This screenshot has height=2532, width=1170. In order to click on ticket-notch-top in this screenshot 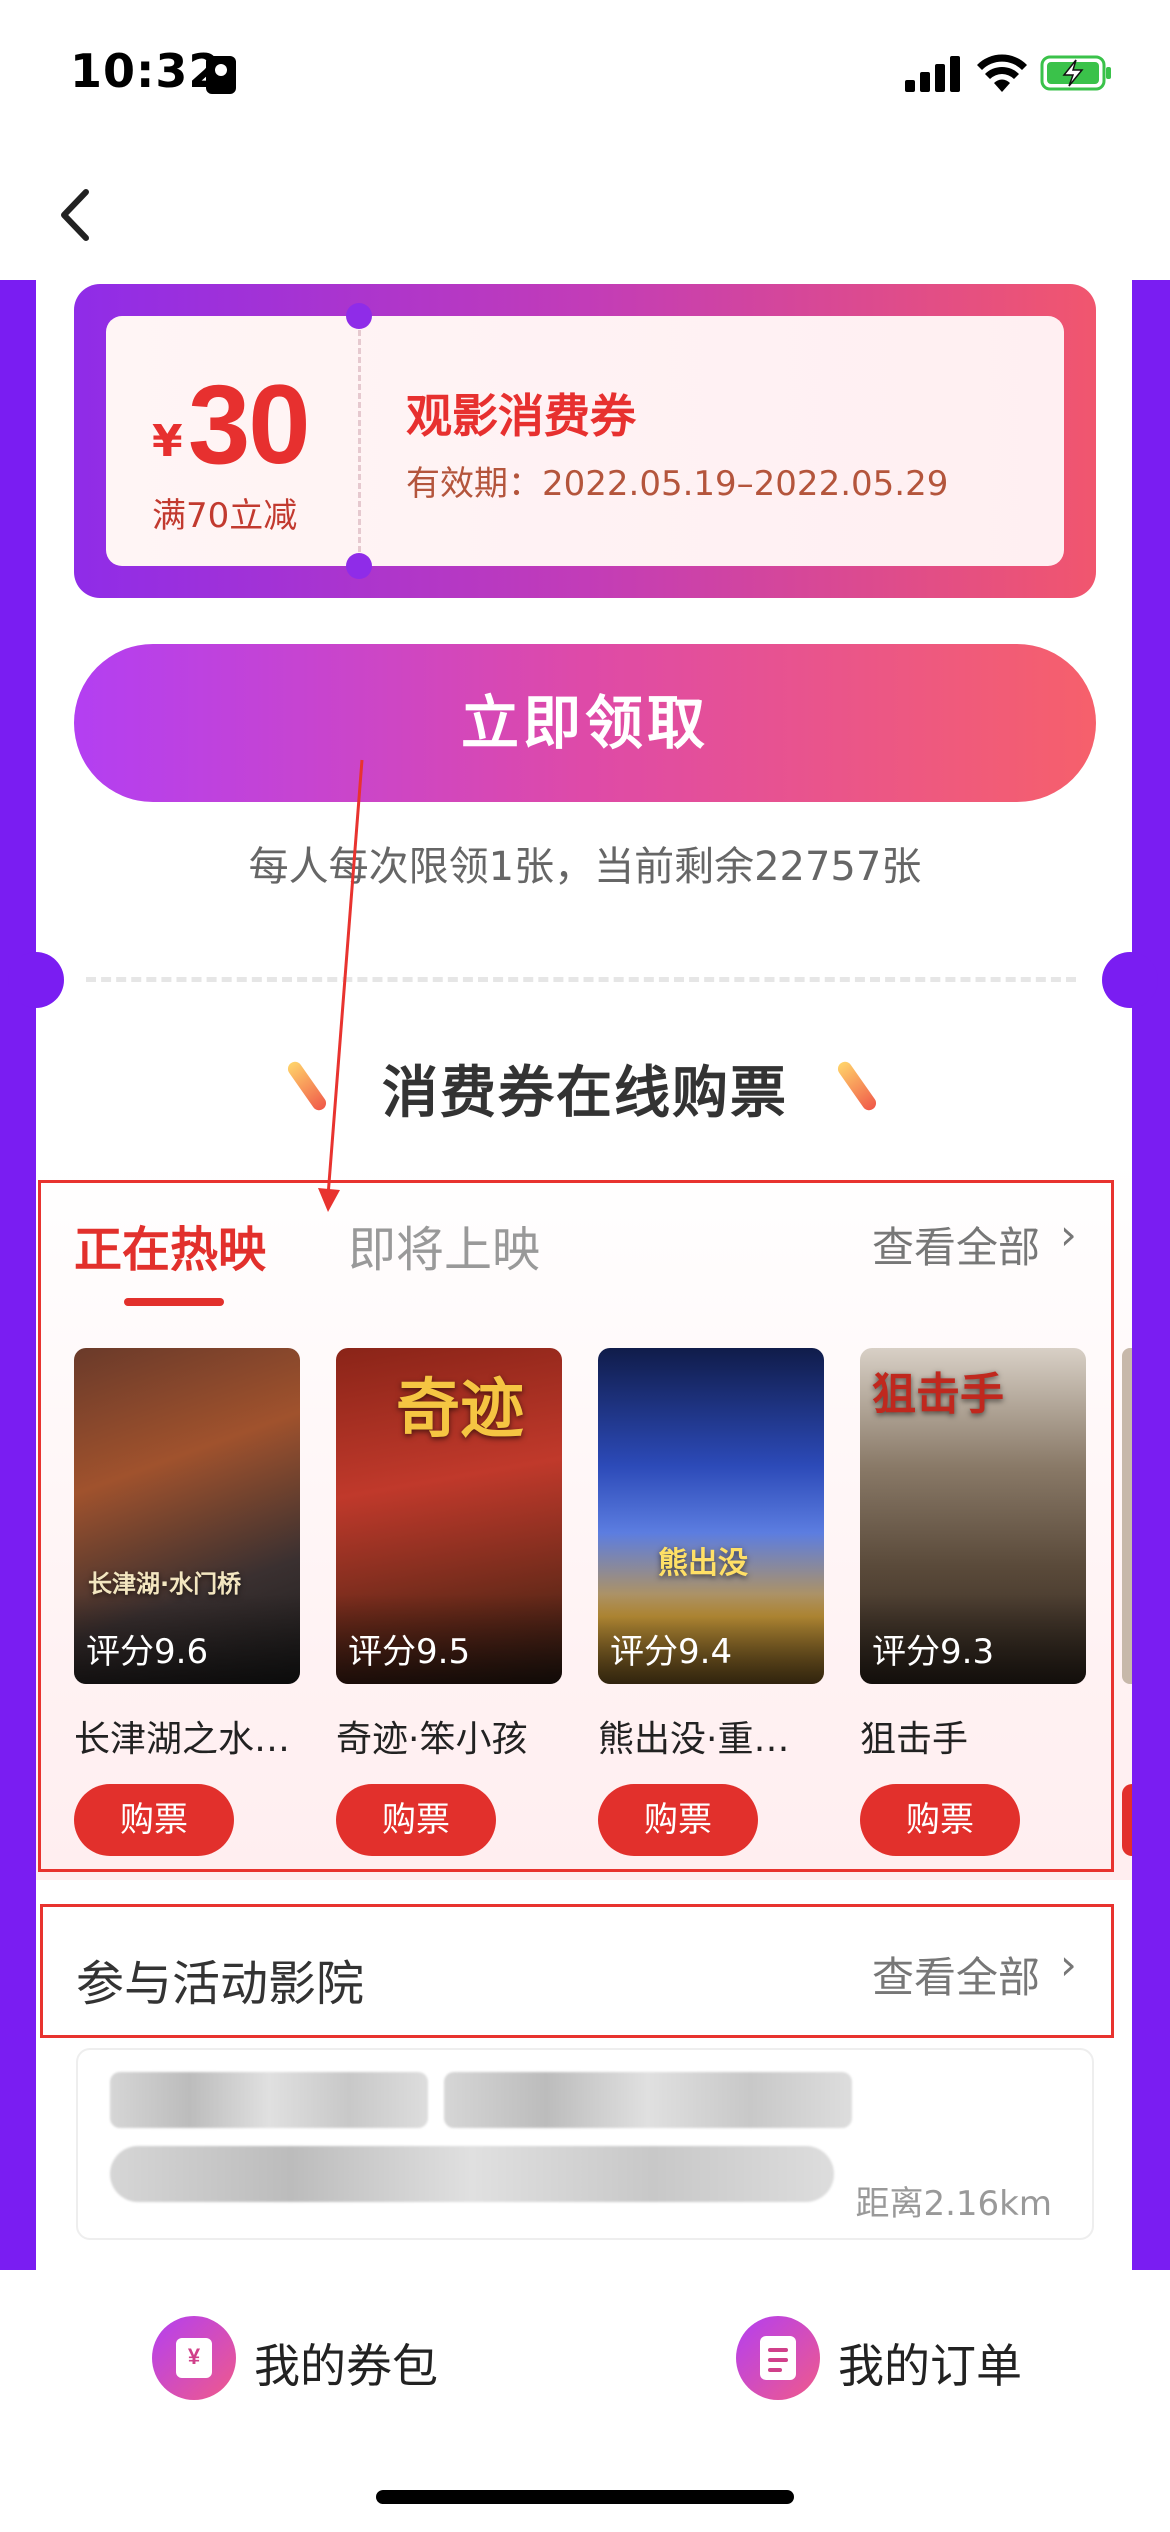, I will do `click(359, 316)`.